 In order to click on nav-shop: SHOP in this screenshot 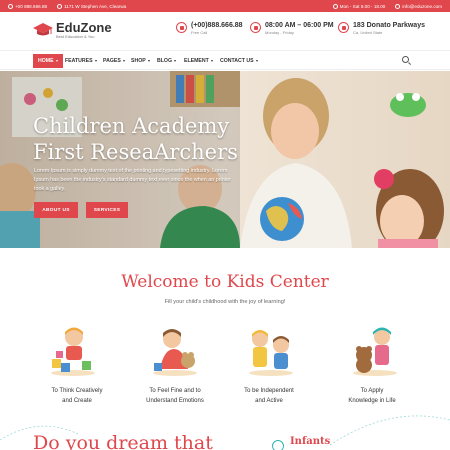, I will do `click(140, 61)`.